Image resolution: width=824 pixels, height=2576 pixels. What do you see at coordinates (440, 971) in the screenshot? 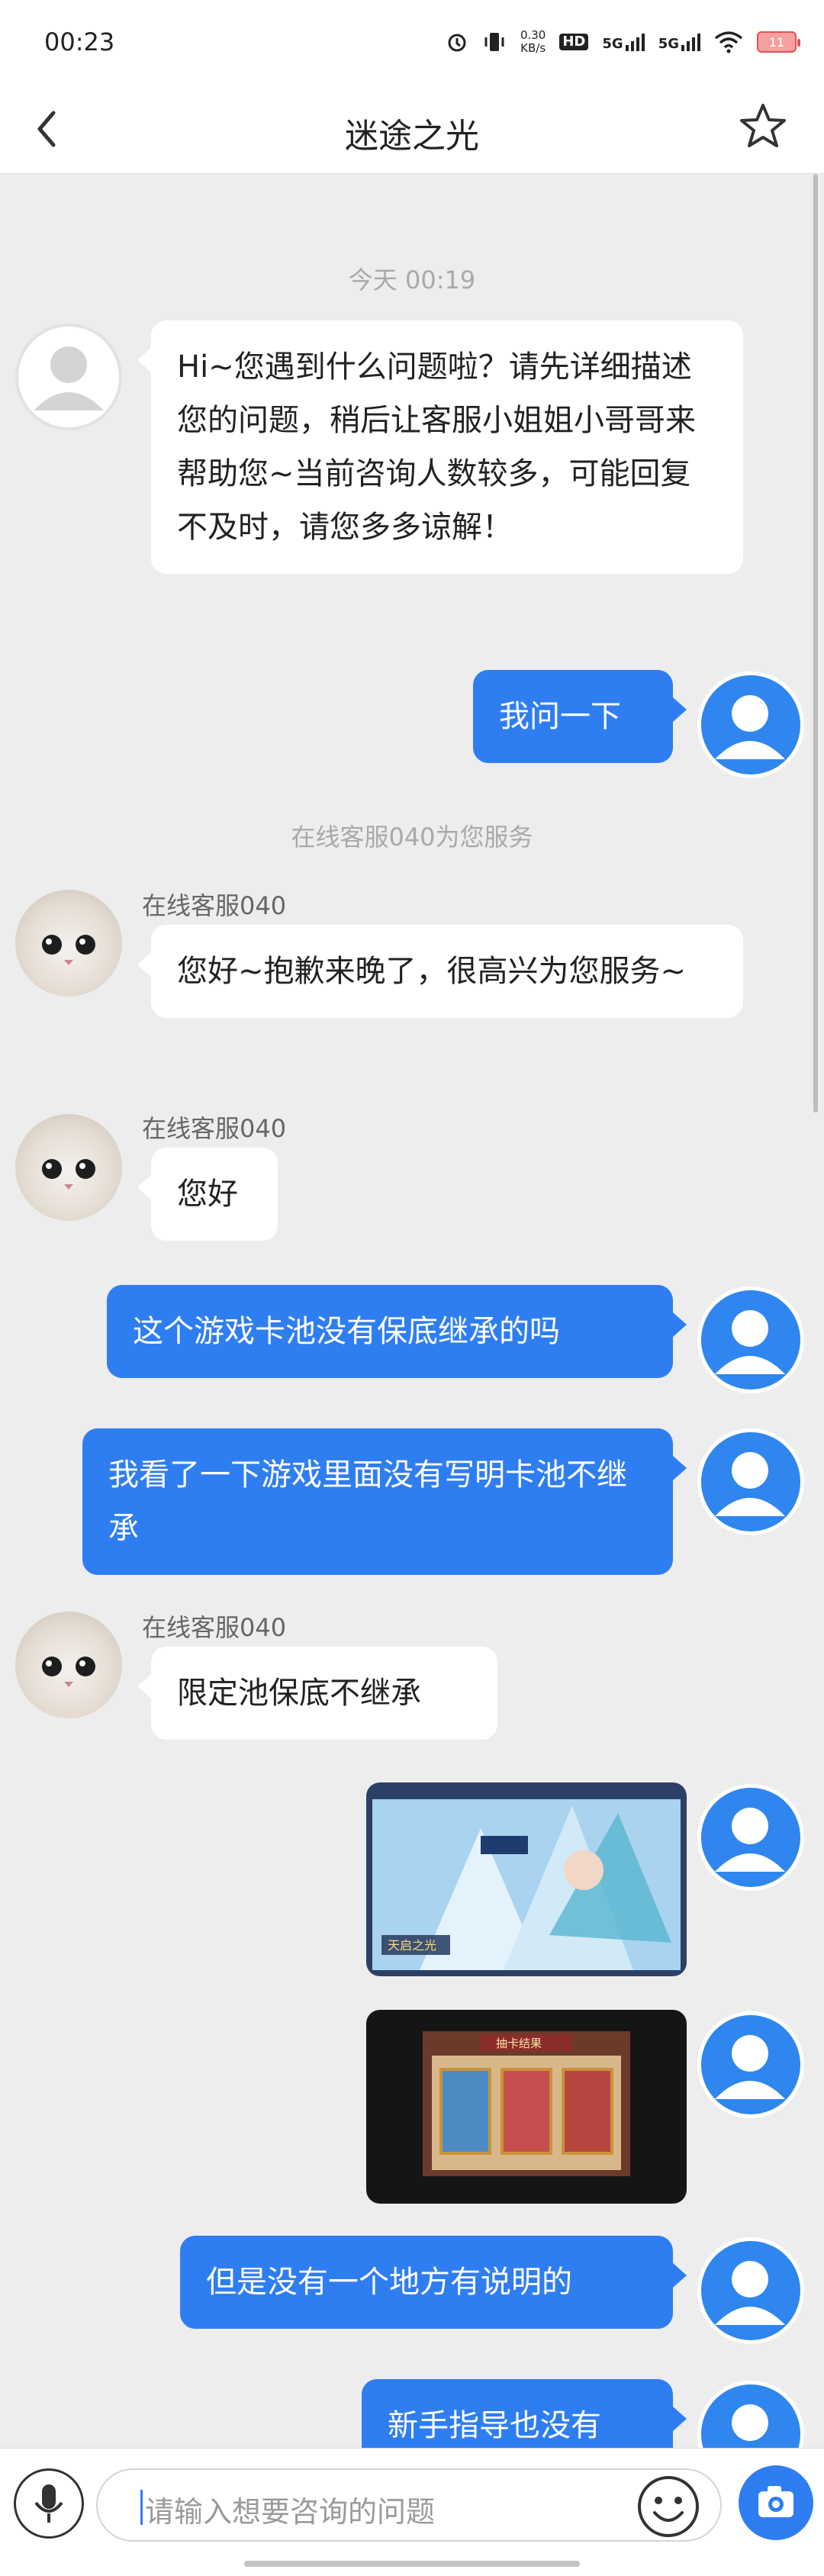
I see `message-bubble: 您好~抱歉来晚了，很高兴为您服务~` at bounding box center [440, 971].